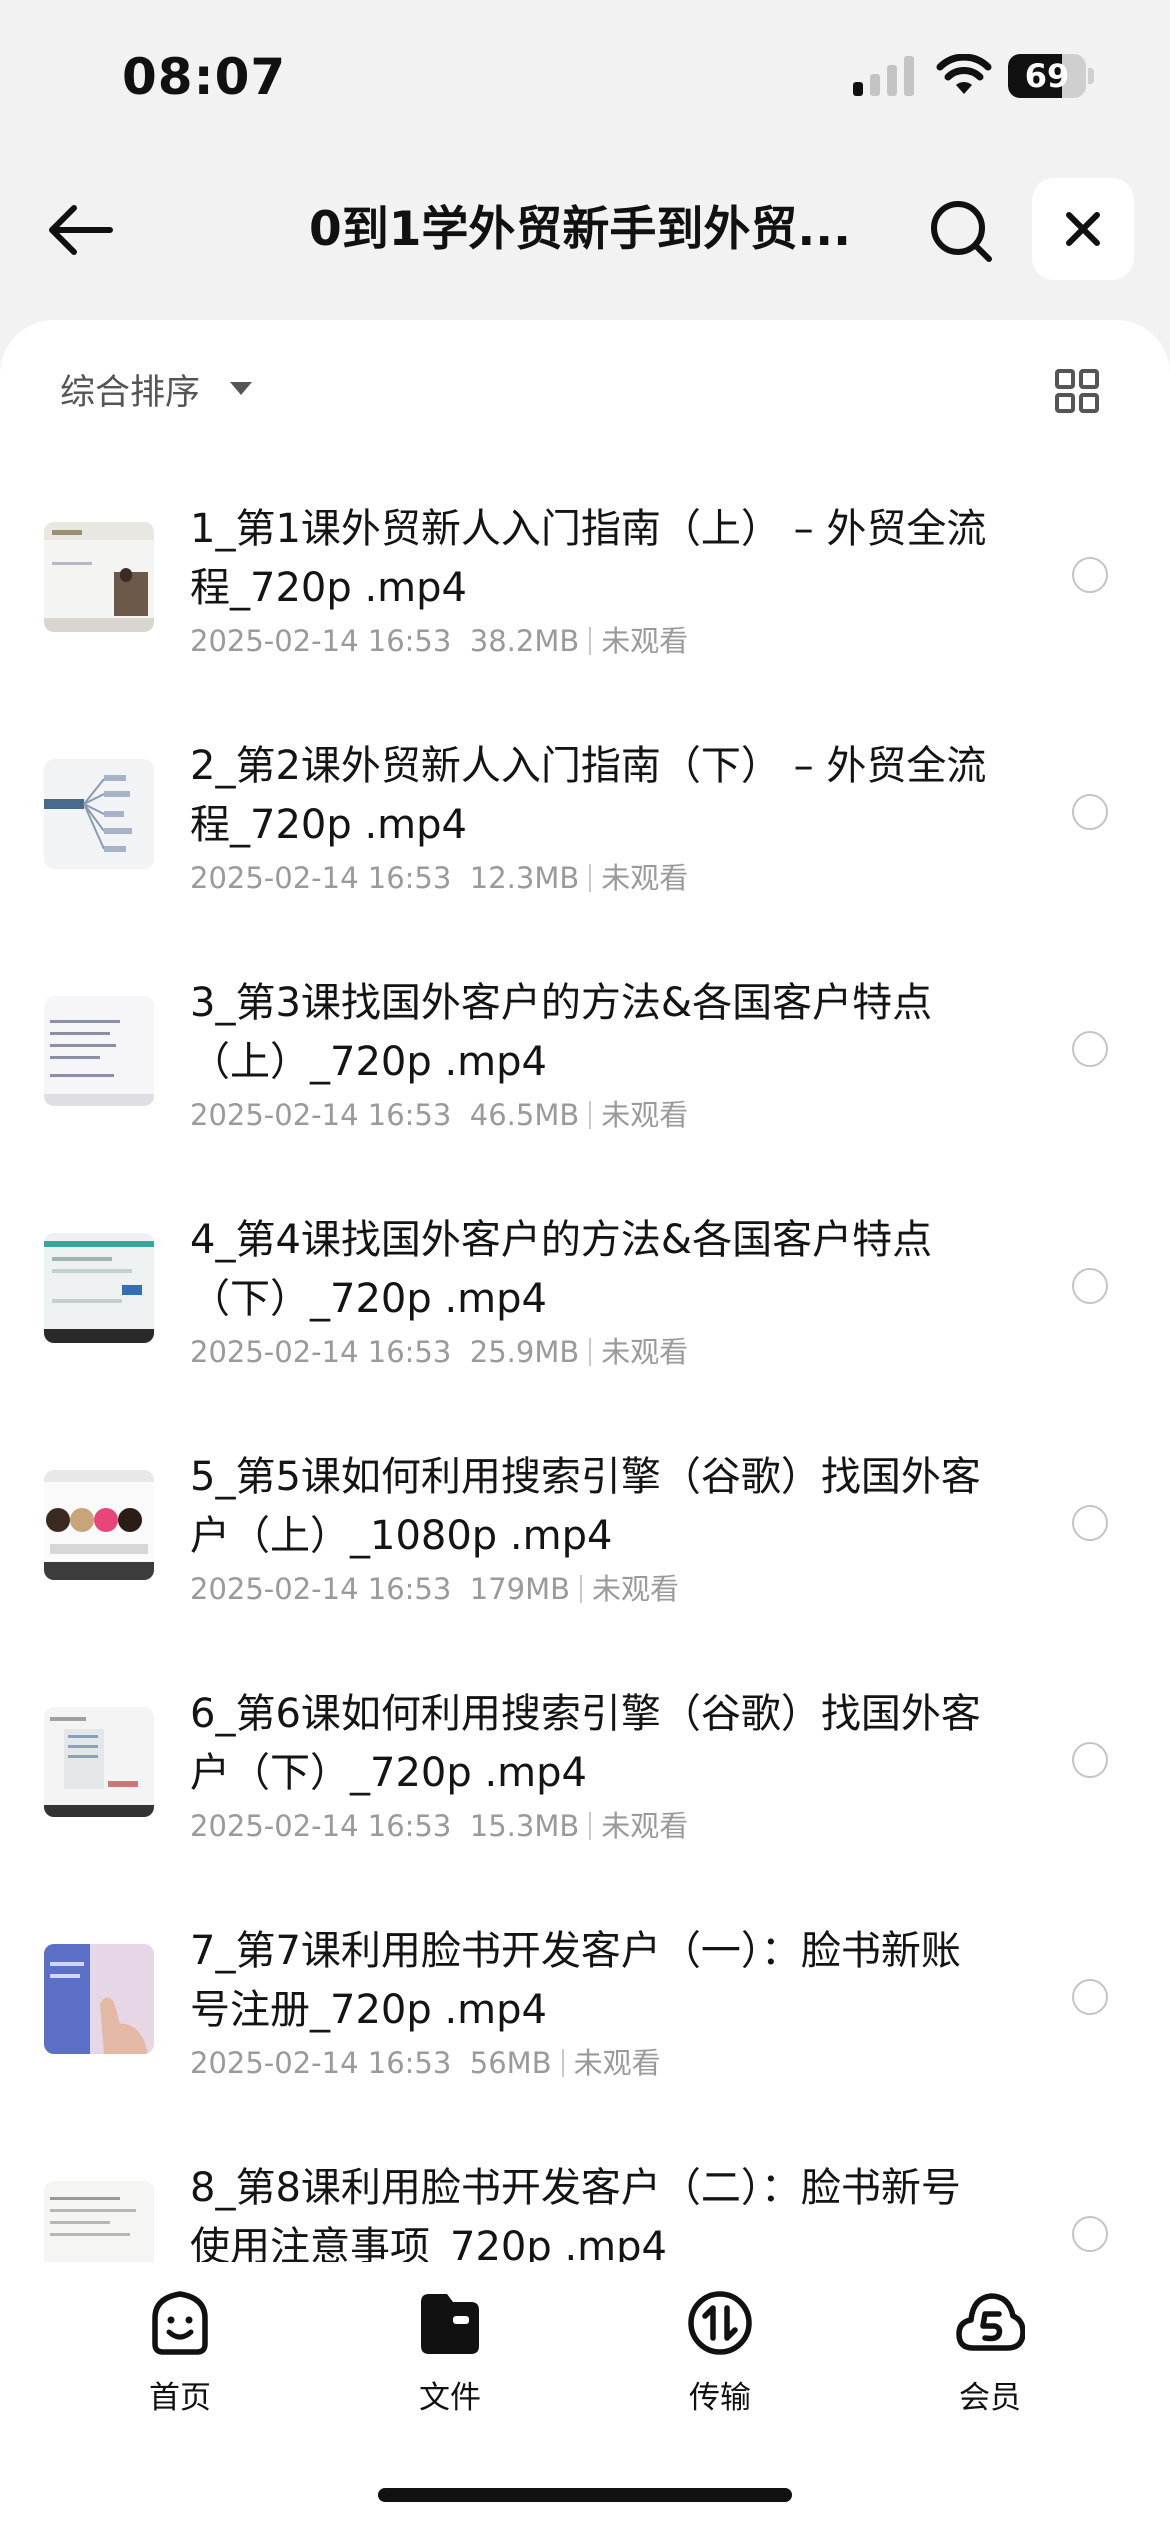  Describe the element at coordinates (510, 2063) in the screenshot. I see `file-size: 56MB` at that location.